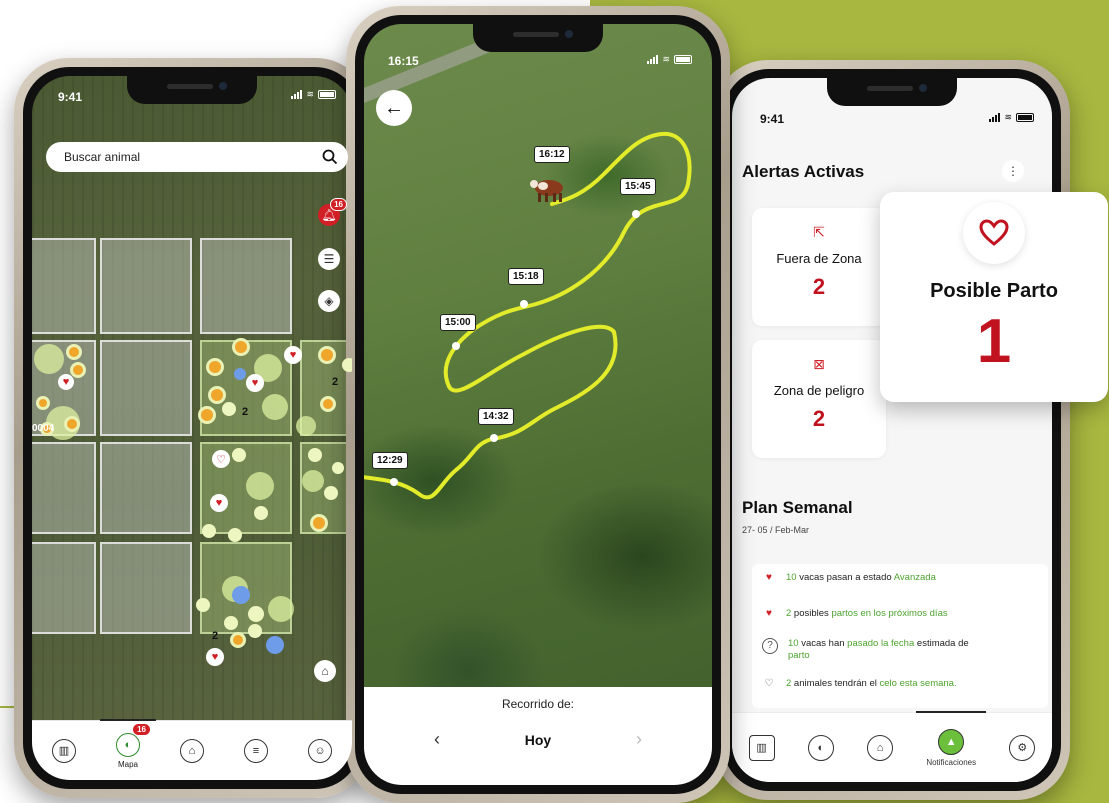  What do you see at coordinates (994, 297) in the screenshot?
I see `alert-card-possible-birth: Posible Parto 1` at bounding box center [994, 297].